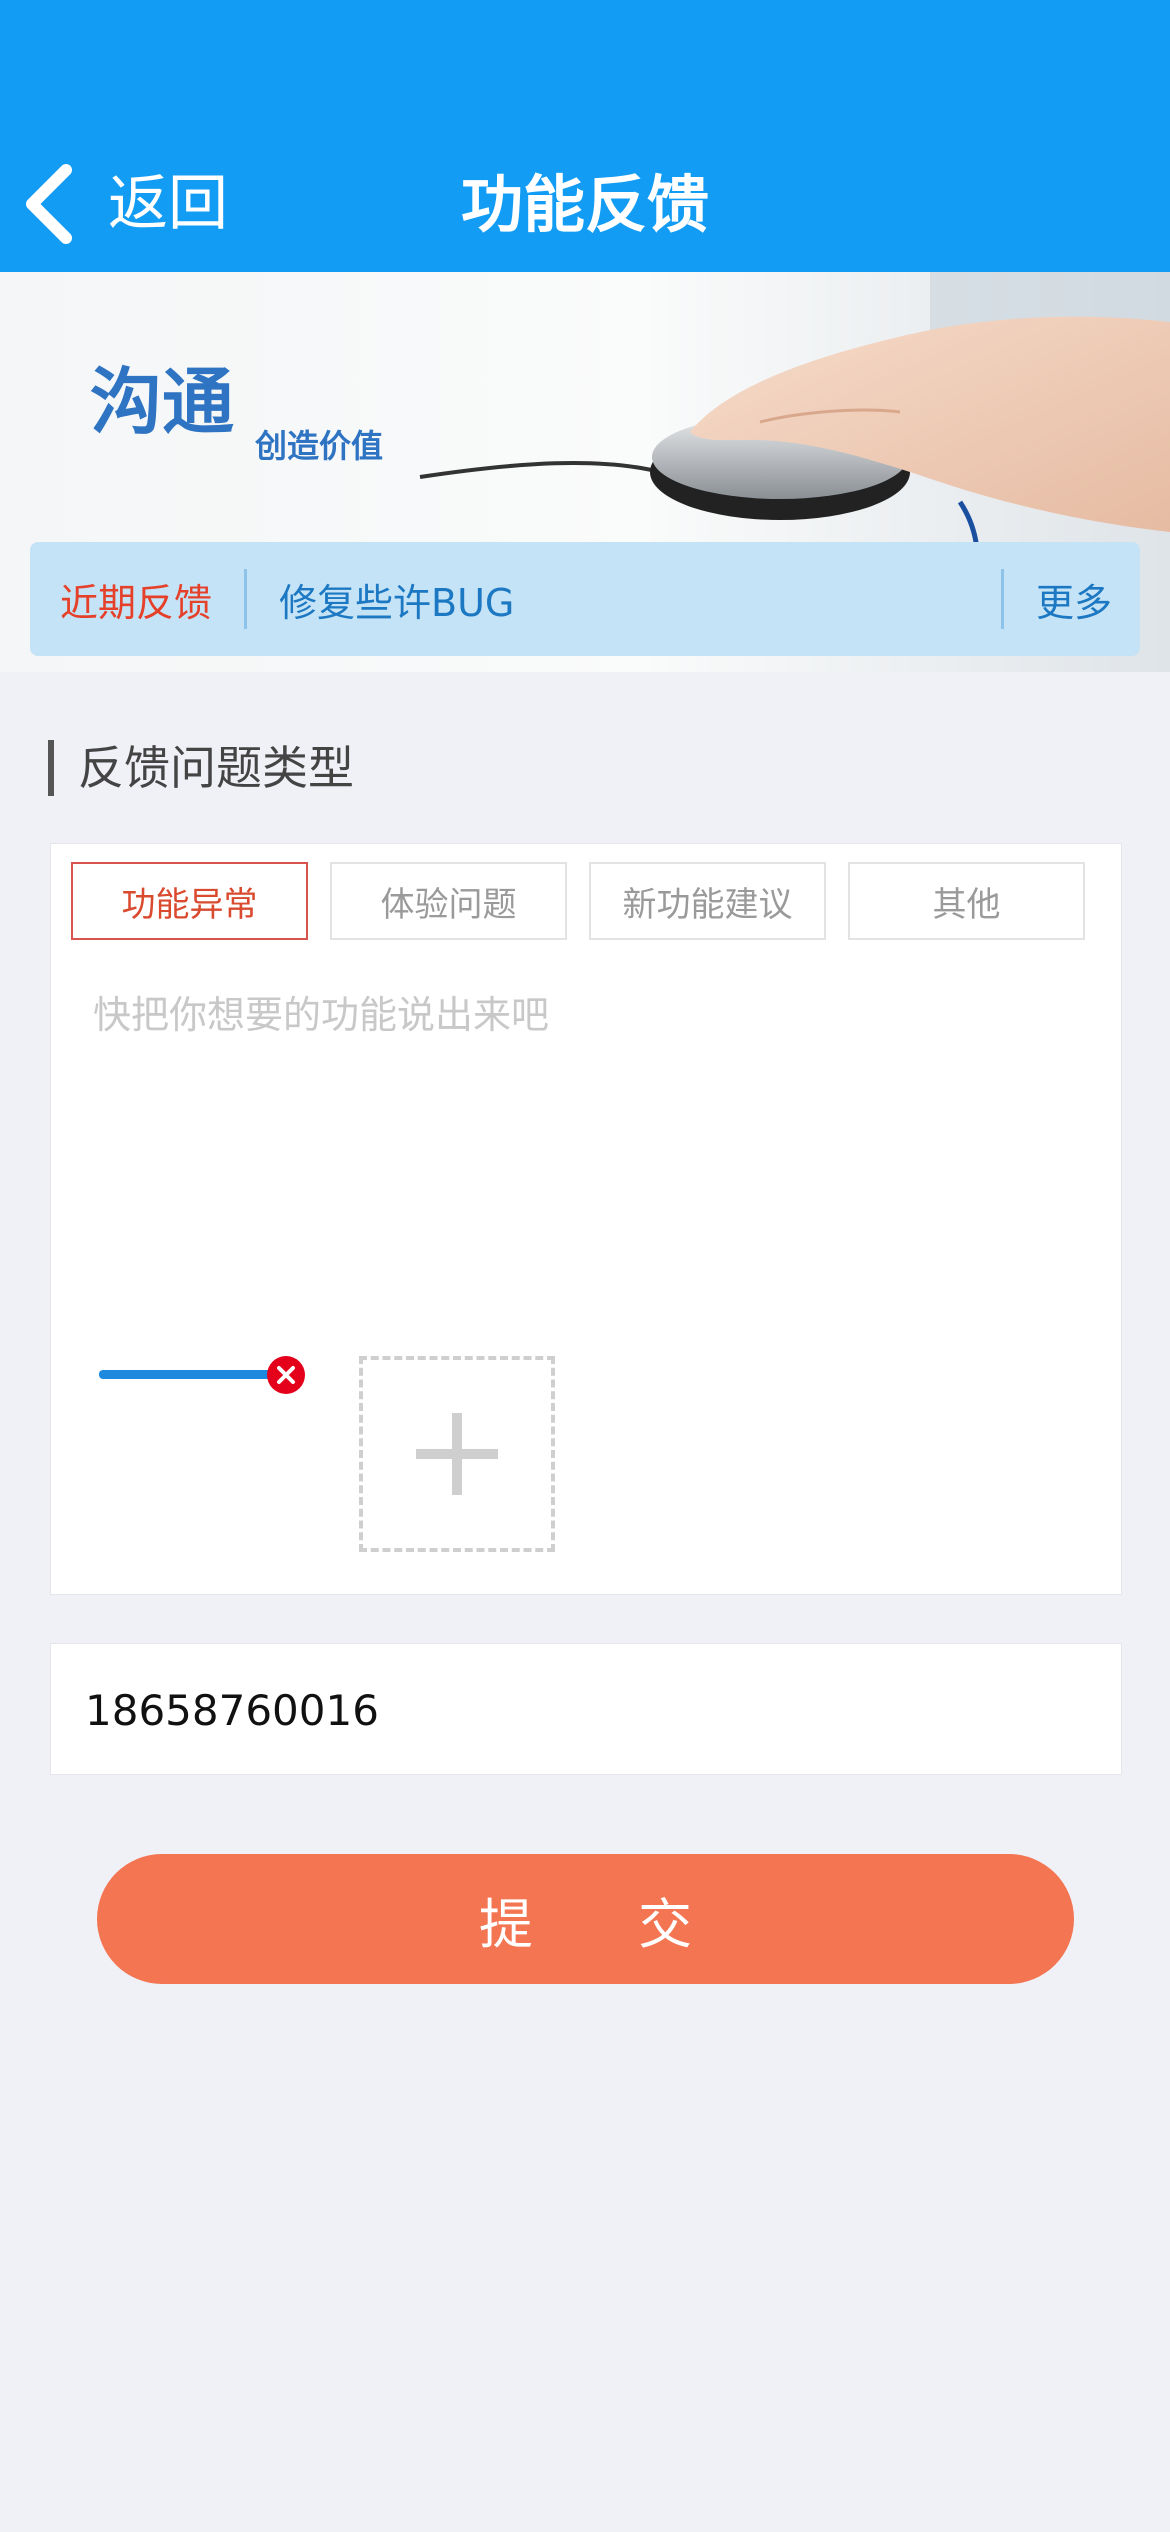 The image size is (1170, 2532). What do you see at coordinates (585, 136) in the screenshot?
I see `header: 返回 功能反馈` at bounding box center [585, 136].